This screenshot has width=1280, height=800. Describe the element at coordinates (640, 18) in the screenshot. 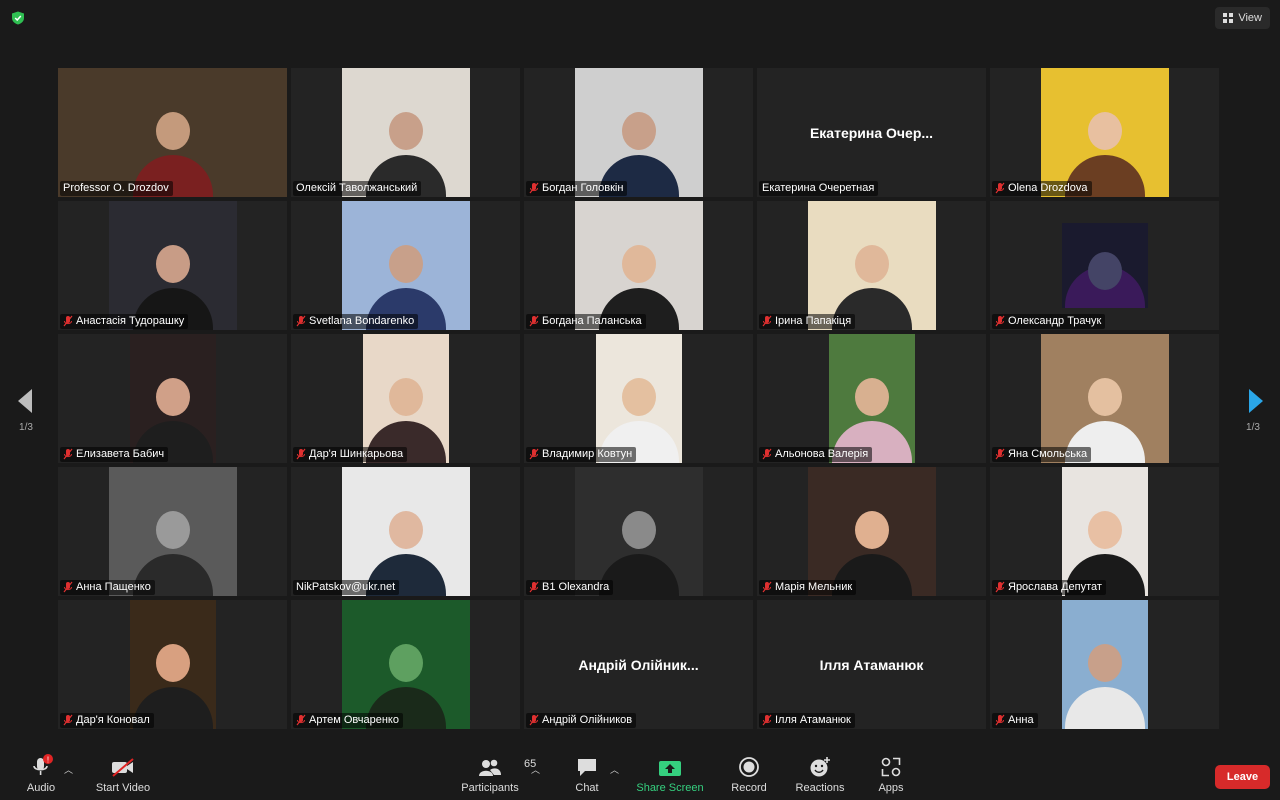

I see `top-bar: View` at that location.